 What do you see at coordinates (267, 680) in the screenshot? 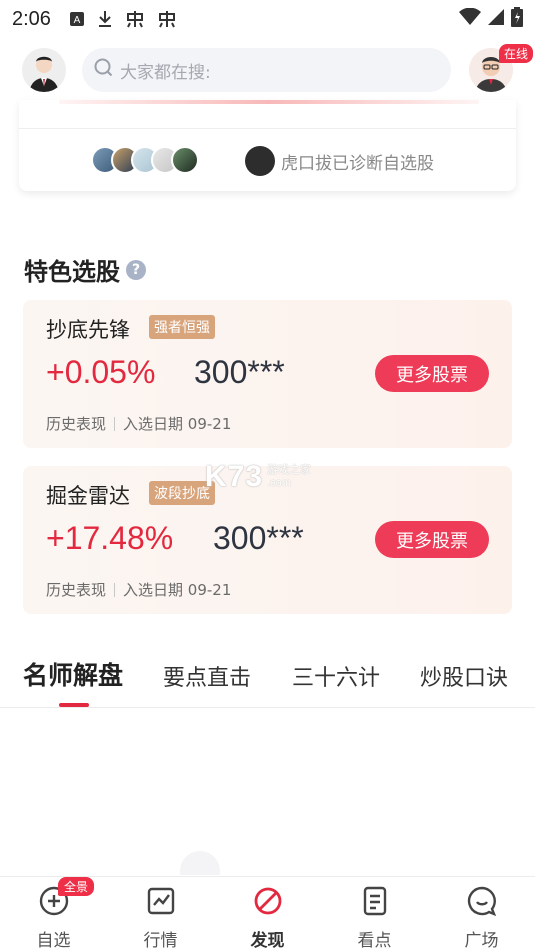
I see `content-tabs: 名师解盘 要点直击 三十六计 炒股口诀` at bounding box center [267, 680].